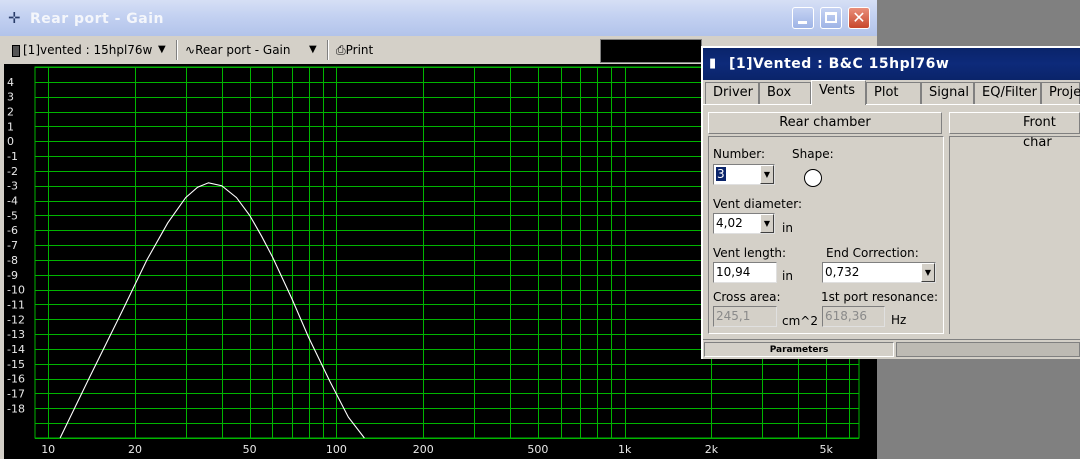 The height and width of the screenshot is (459, 1080). I want to click on plot-selector-label: Rear port - Gain, so click(243, 50).